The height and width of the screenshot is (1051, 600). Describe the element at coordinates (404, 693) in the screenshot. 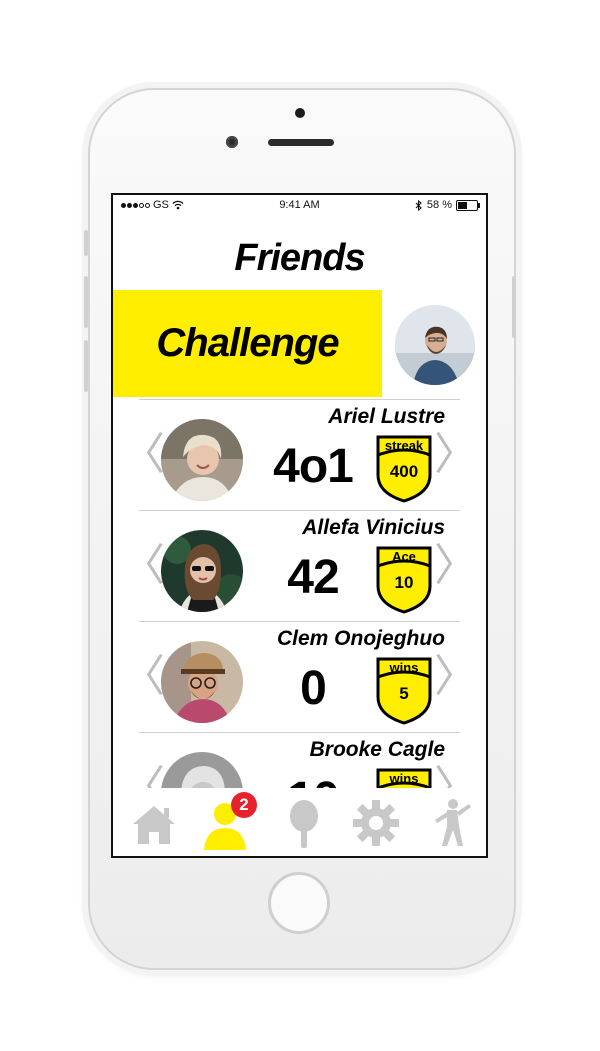

I see `badge-value: 5` at that location.